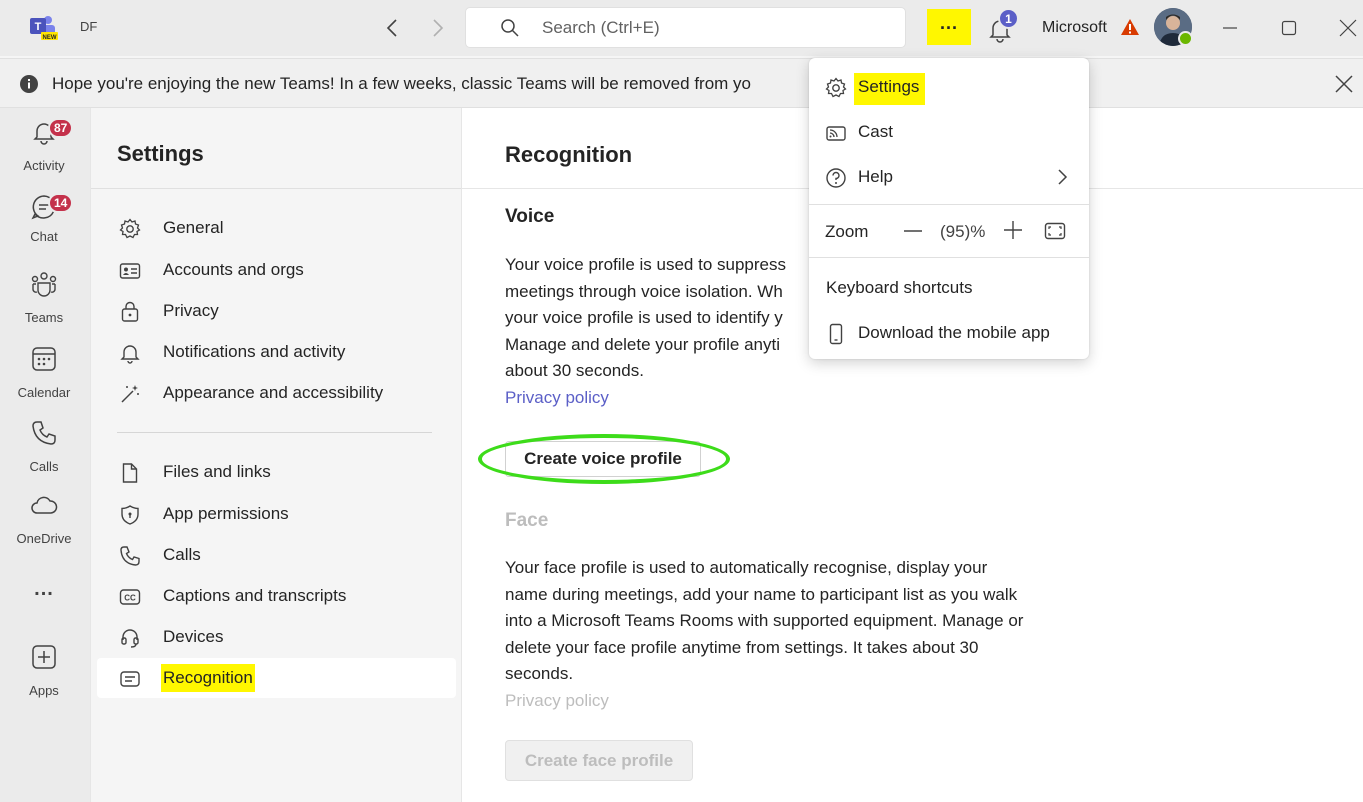 The image size is (1363, 802). Describe the element at coordinates (276, 311) in the screenshot. I see `settings-nav-privacy: Privacy` at that location.